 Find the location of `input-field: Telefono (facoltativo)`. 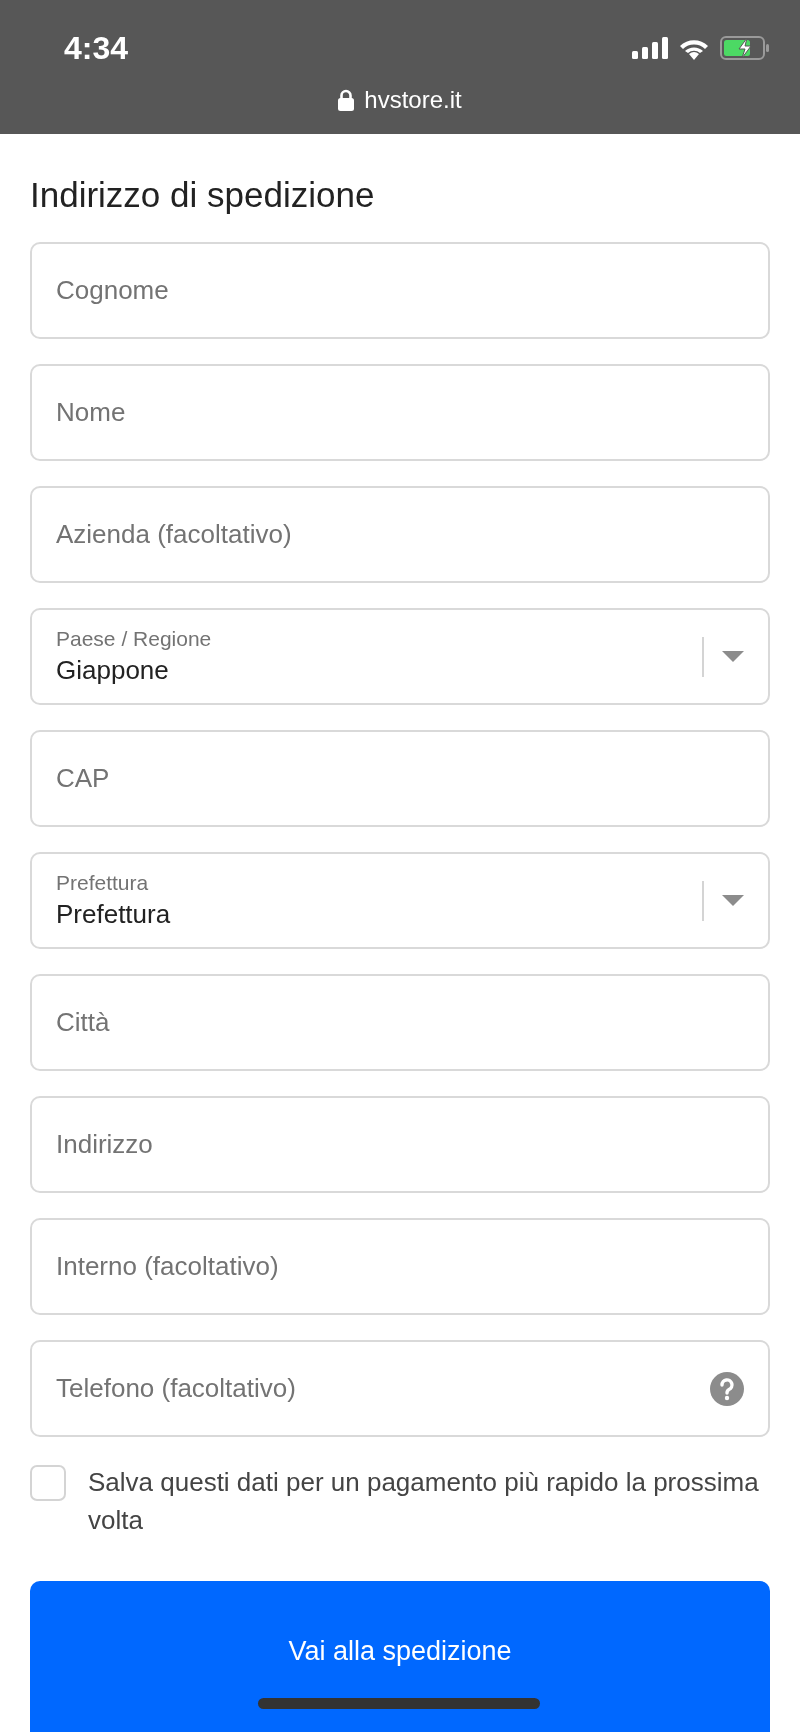

input-field: Telefono (facoltativo) is located at coordinates (400, 1388).